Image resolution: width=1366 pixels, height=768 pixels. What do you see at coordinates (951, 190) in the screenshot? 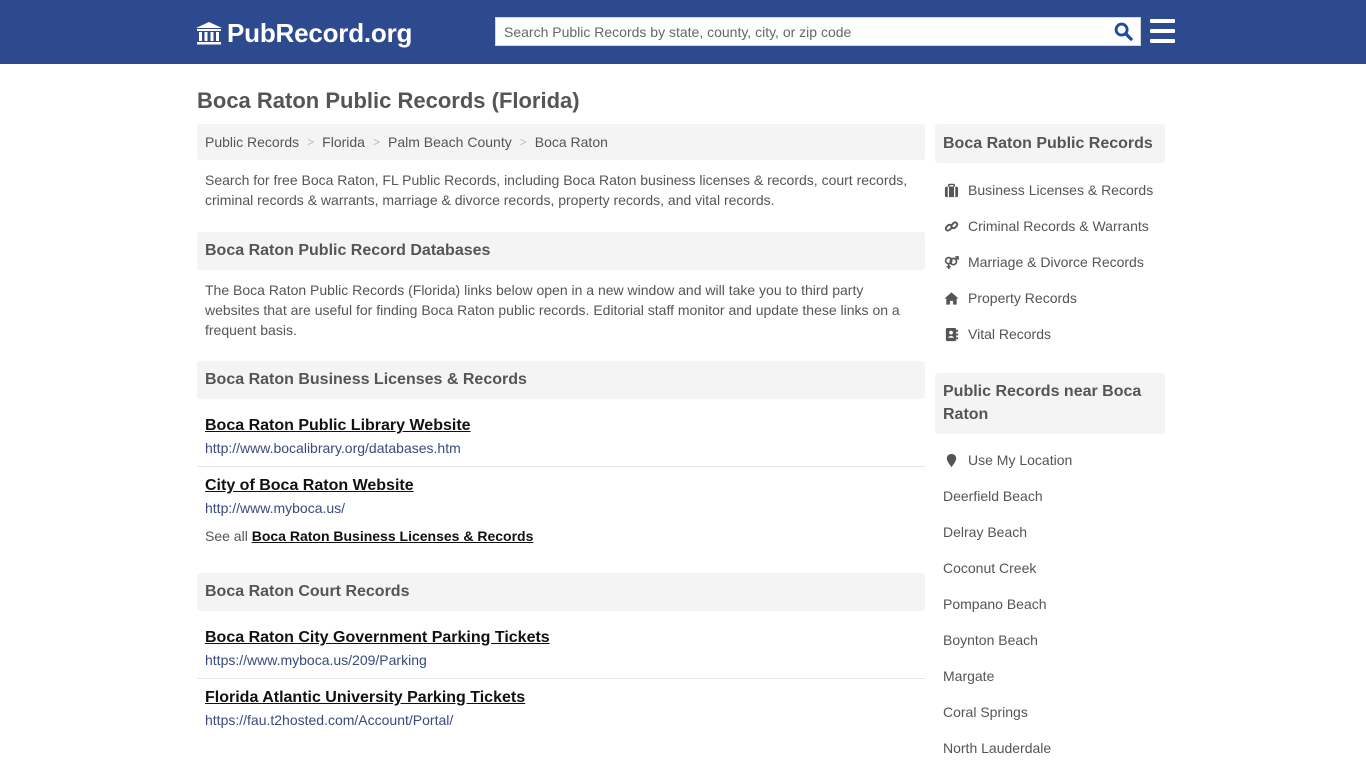
I see `briefcase-icon` at bounding box center [951, 190].